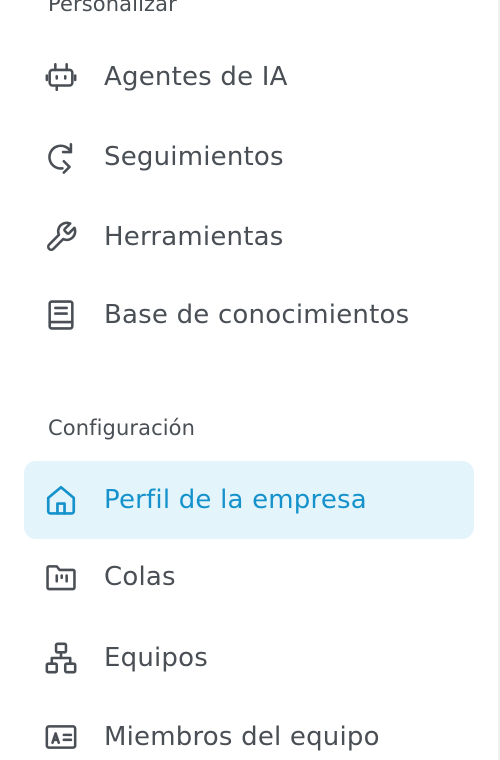  What do you see at coordinates (194, 237) in the screenshot?
I see `sidebar-item-label: Herramientas` at bounding box center [194, 237].